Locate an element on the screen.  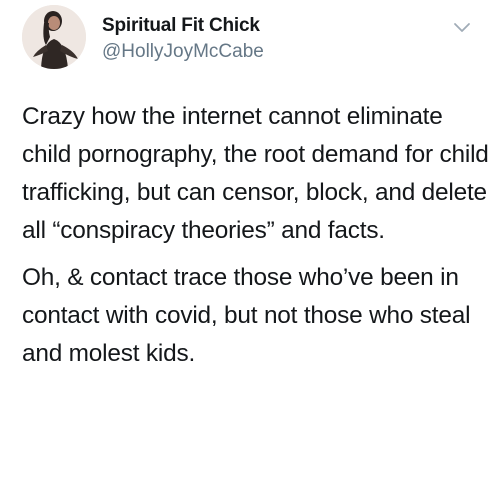
profile-photo-icon is located at coordinates (54, 37).